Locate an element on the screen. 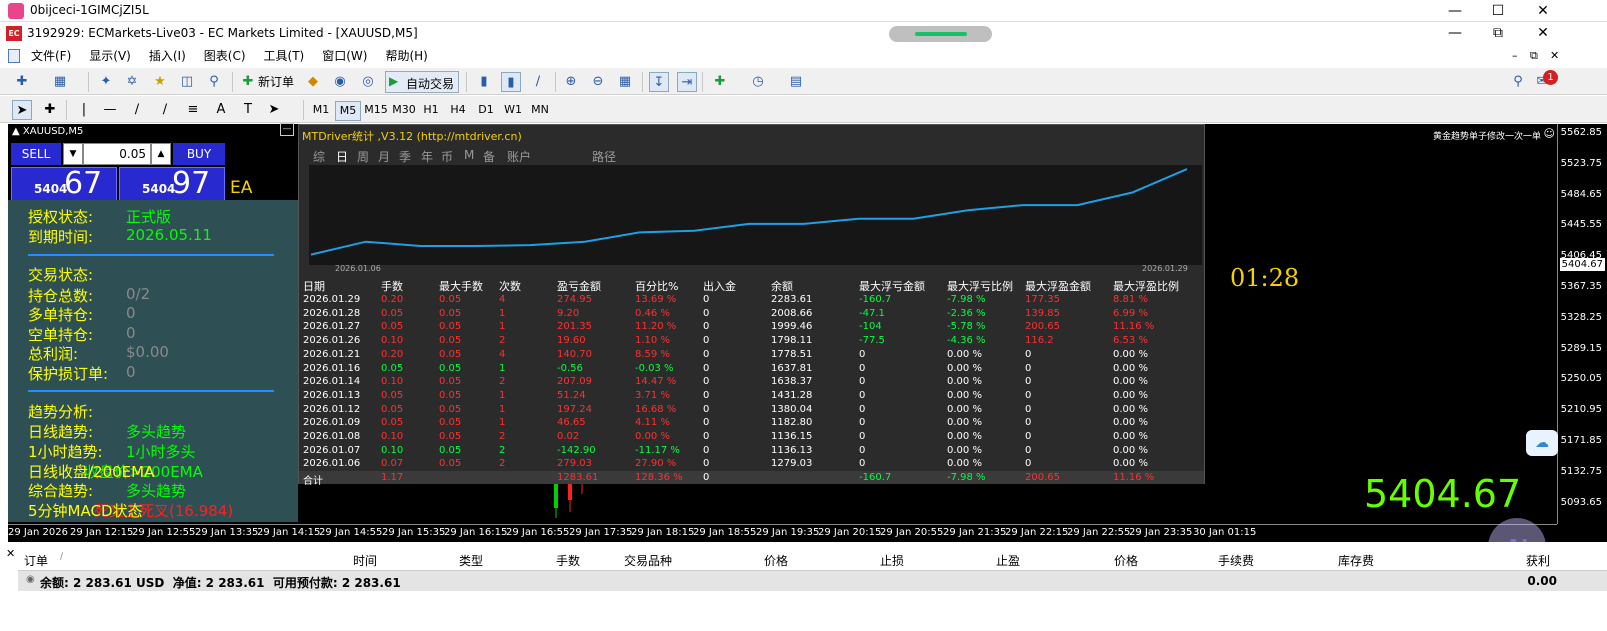  market-watch-icon: ✦ is located at coordinates (106, 82).